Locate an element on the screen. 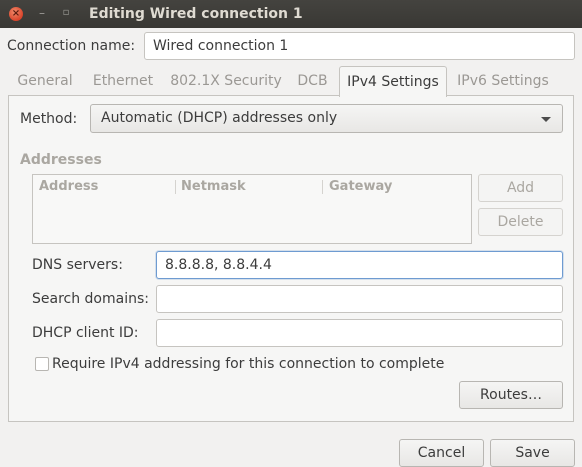  add-address-button: Add is located at coordinates (520, 188).